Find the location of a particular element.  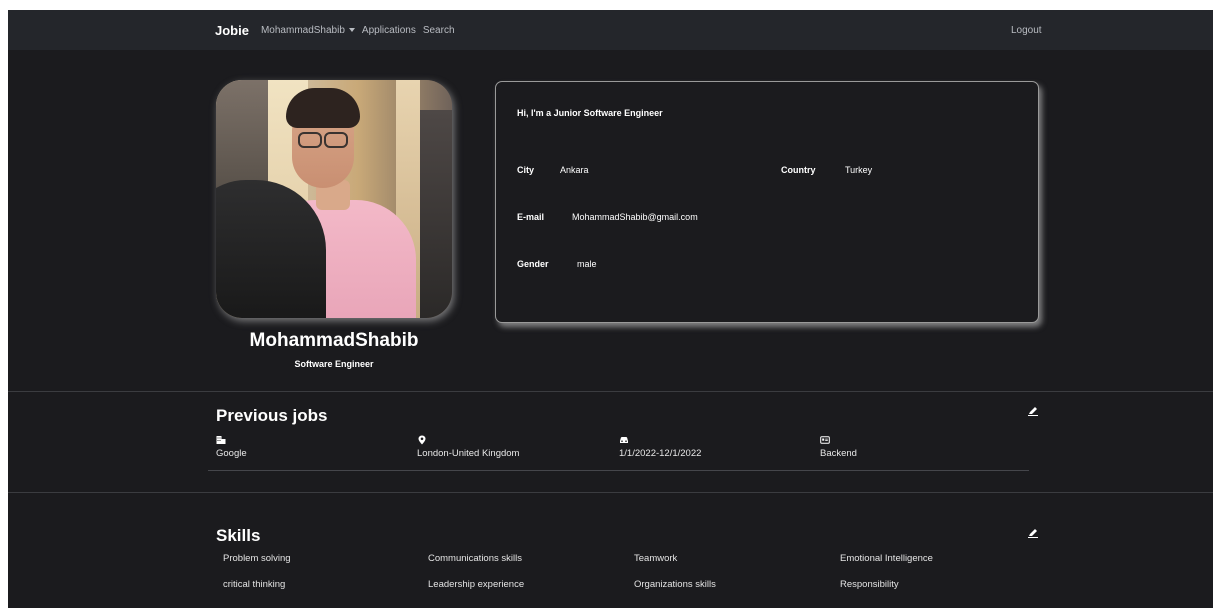

previous-jobs-title: Previous jobs is located at coordinates (272, 415).